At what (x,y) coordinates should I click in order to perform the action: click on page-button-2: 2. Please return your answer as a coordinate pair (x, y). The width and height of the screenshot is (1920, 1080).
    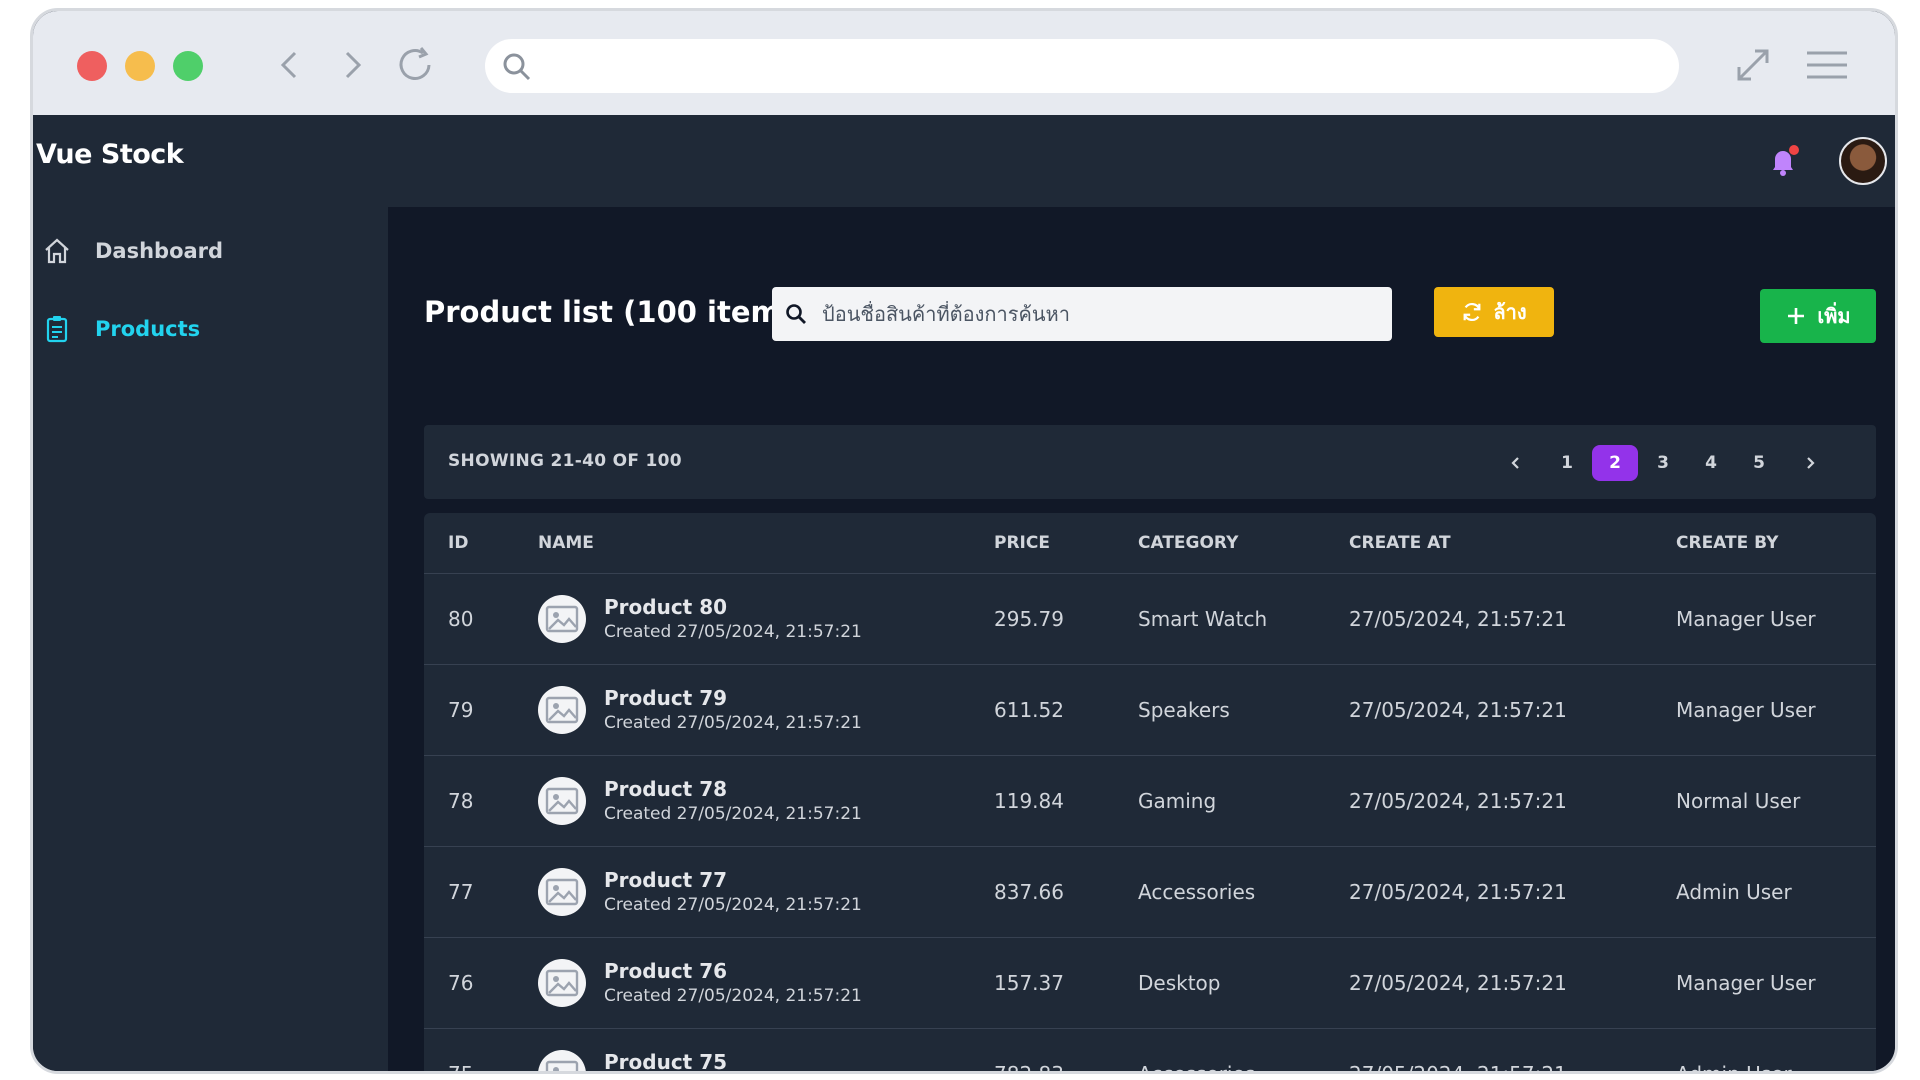
    Looking at the image, I should click on (1615, 463).